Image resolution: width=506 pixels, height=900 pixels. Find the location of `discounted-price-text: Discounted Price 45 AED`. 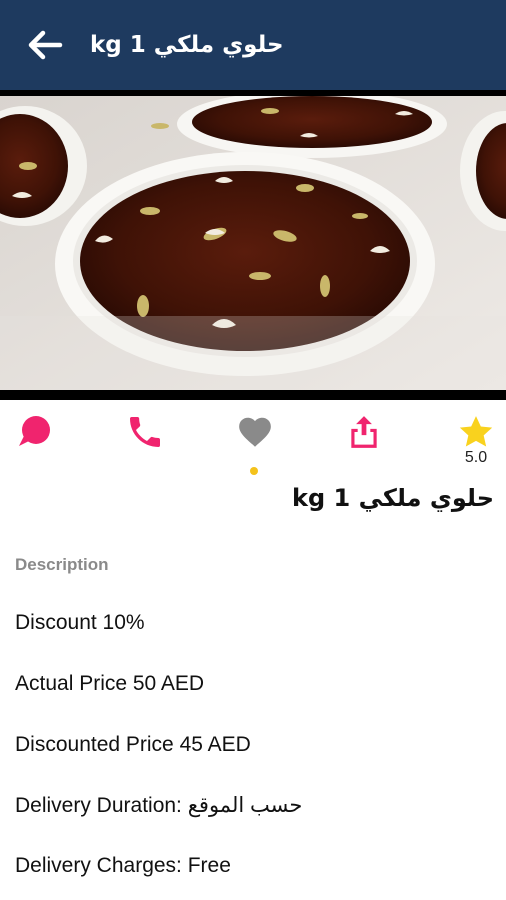

discounted-price-text: Discounted Price 45 AED is located at coordinates (133, 744).